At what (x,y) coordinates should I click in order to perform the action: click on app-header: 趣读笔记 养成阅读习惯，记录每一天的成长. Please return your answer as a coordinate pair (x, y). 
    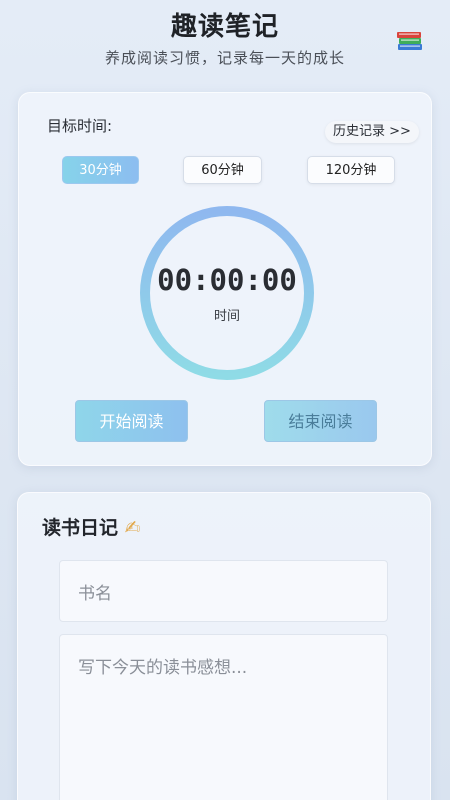
    Looking at the image, I should click on (225, 40).